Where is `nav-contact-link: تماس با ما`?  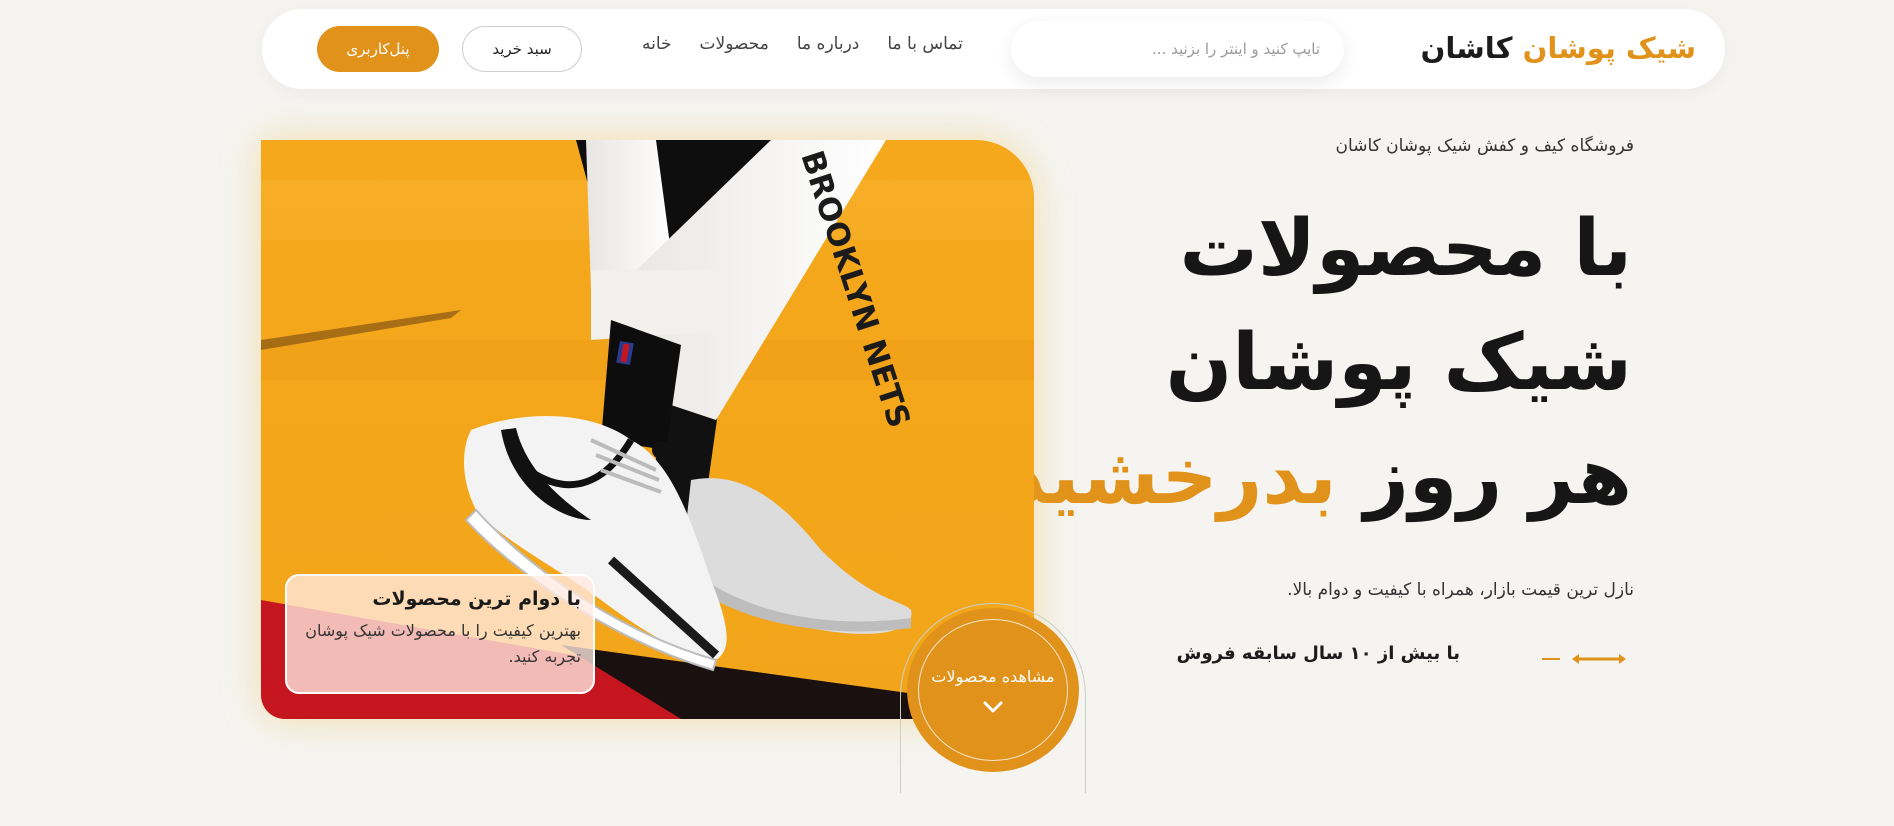 nav-contact-link: تماس با ما is located at coordinates (925, 49).